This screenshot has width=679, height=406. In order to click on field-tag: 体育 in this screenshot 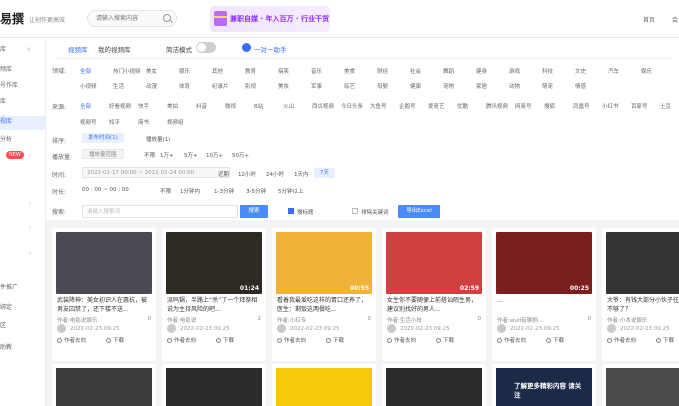, I will do `click(184, 86)`.